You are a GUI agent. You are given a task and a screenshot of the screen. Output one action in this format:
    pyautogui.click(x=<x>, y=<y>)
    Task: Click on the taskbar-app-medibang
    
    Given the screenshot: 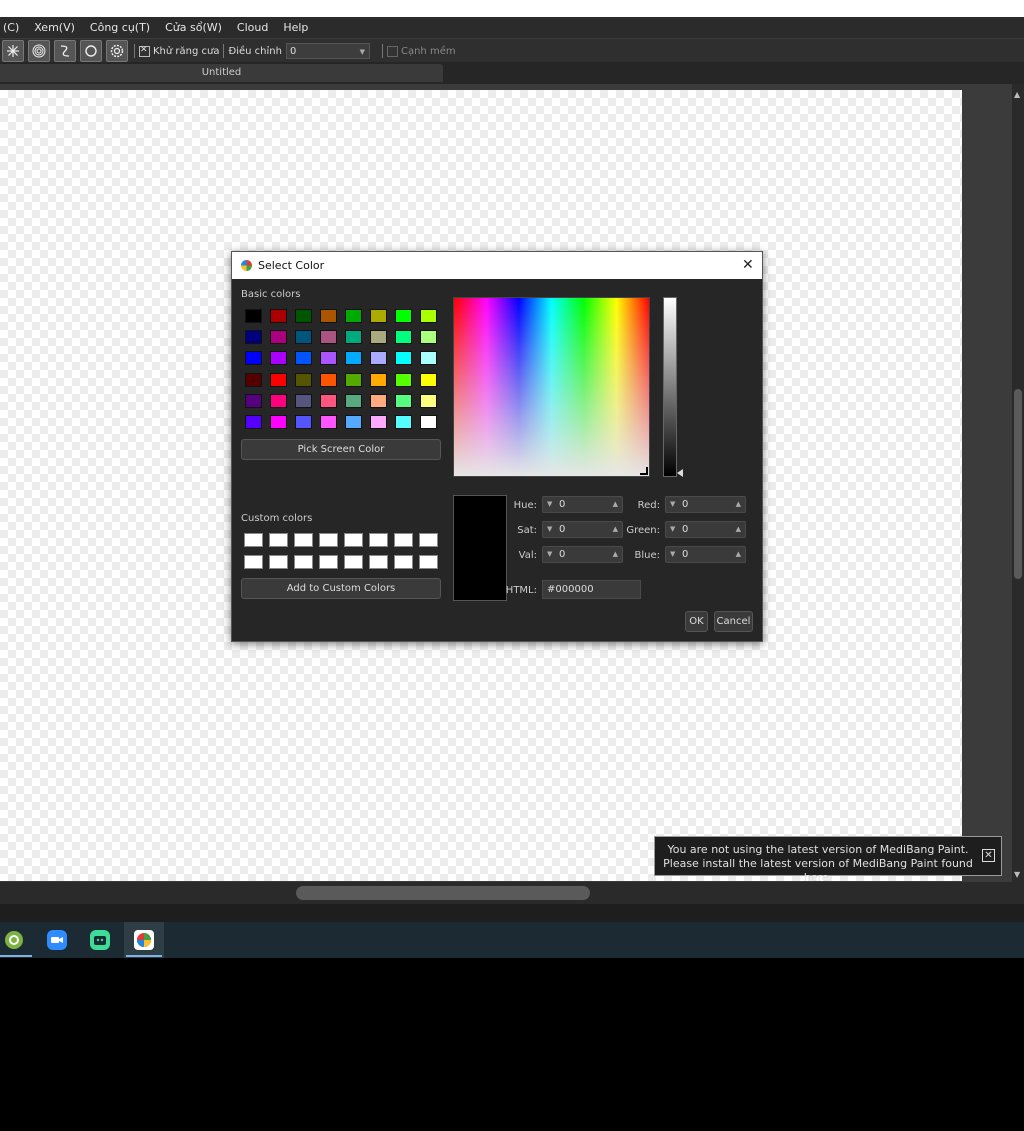 What is the action you would take?
    pyautogui.click(x=144, y=940)
    